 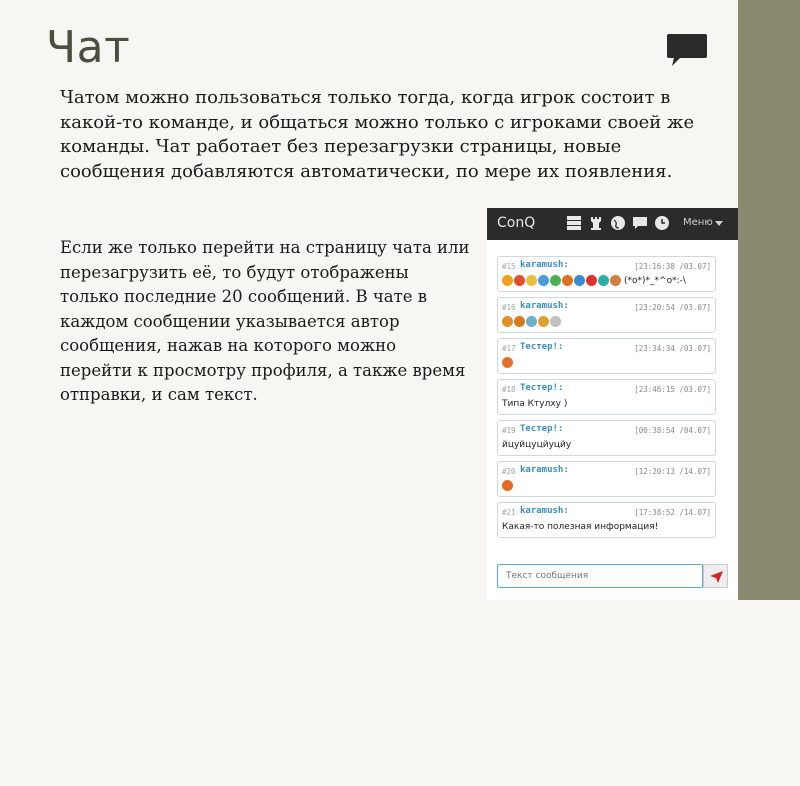 What do you see at coordinates (655, 281) in the screenshot?
I see `message-text: (*o*)*_*^o*:-\` at bounding box center [655, 281].